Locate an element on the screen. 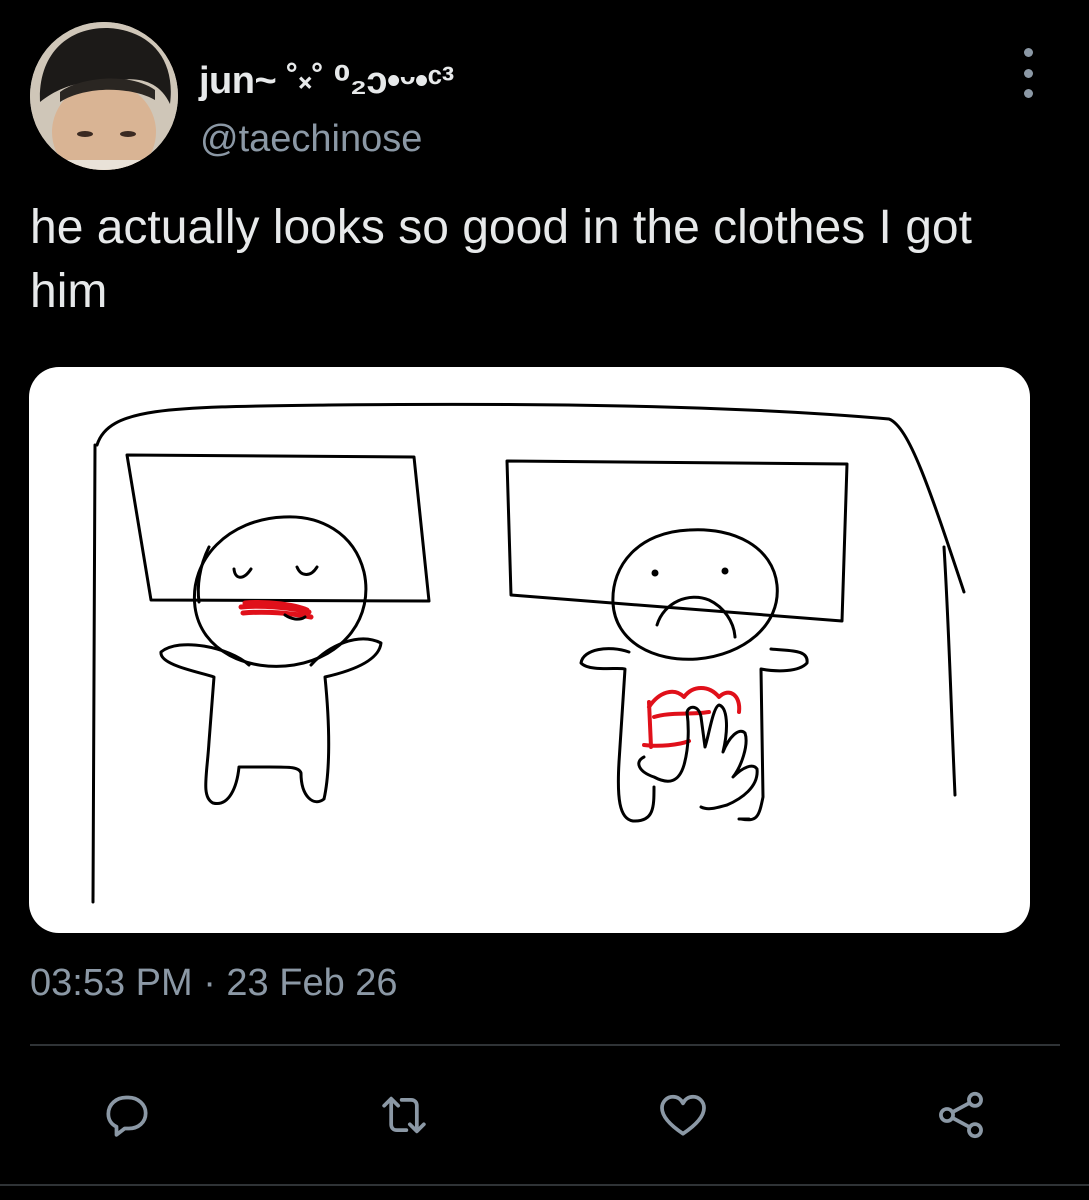 The height and width of the screenshot is (1200, 1089). like-button is located at coordinates (683, 1115).